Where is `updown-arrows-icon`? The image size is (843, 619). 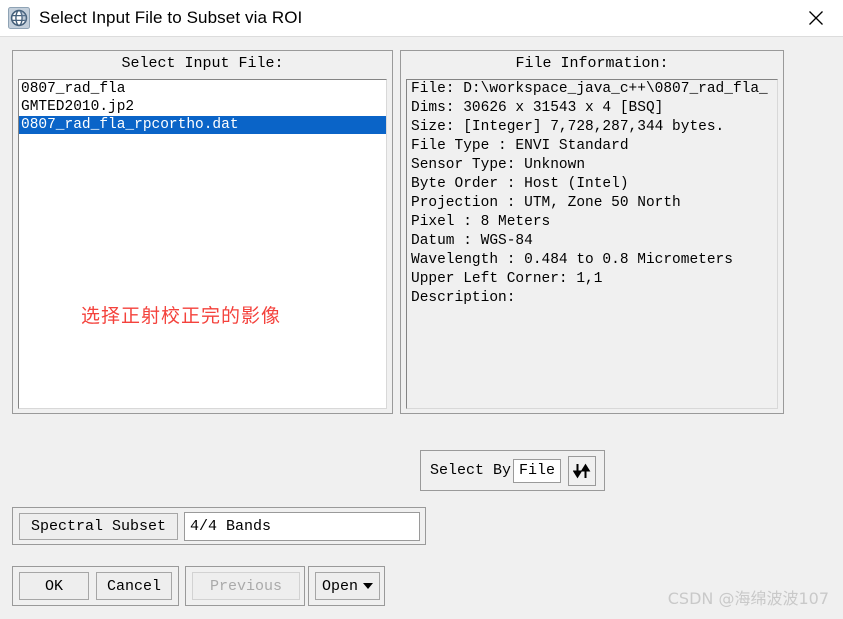
updown-arrows-icon is located at coordinates (582, 470).